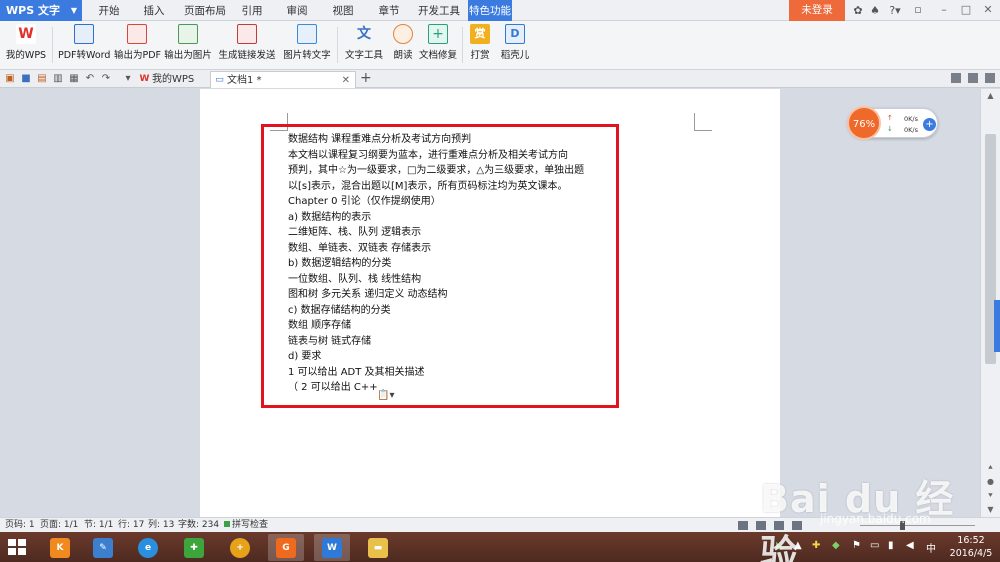  I want to click on taskbar-app-green: ✚, so click(194, 547).